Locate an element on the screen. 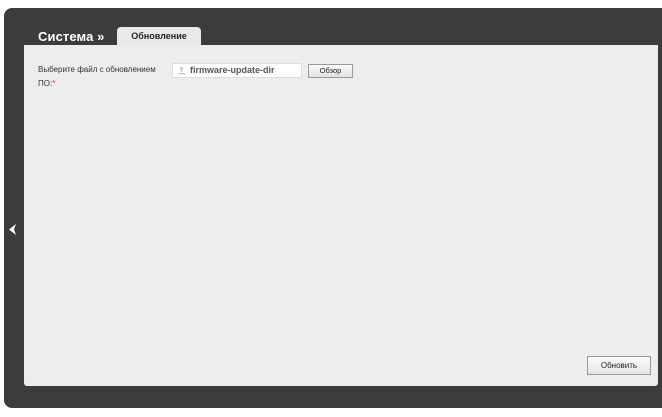  browse-button: Обзор is located at coordinates (330, 71).